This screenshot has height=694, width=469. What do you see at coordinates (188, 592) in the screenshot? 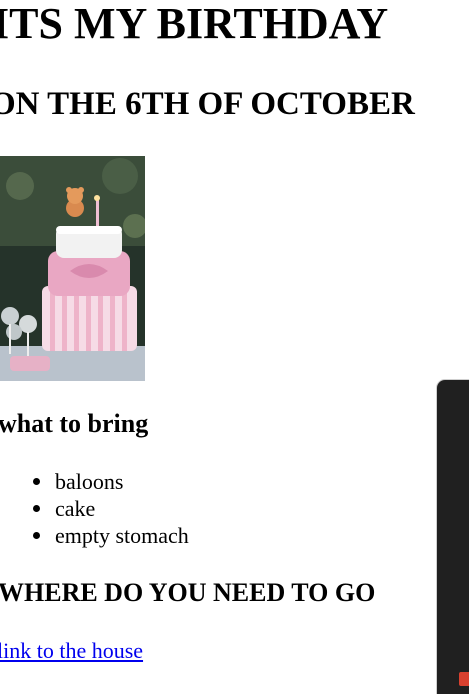
I see `where-to-go-heading: WHERE DO YOU NEED TO GO` at bounding box center [188, 592].